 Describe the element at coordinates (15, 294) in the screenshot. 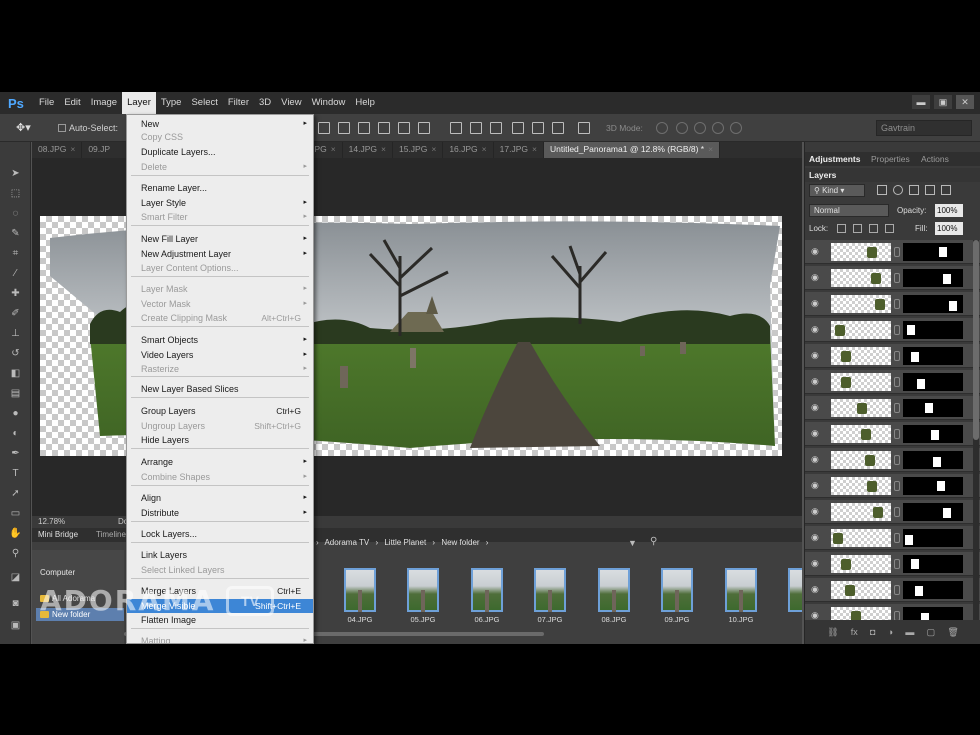

I see `healing-brush-tool-icon: ✚` at that location.